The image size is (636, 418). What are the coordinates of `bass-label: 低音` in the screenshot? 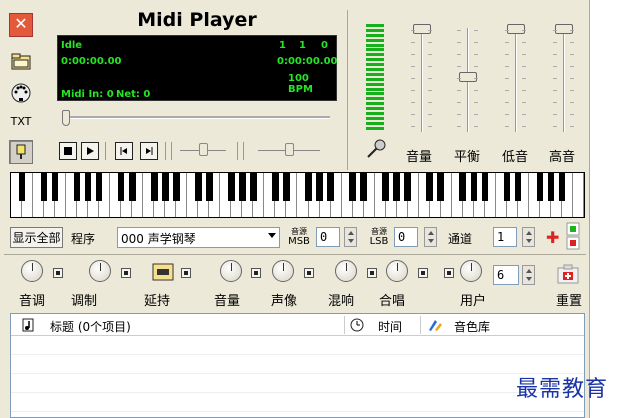 It's located at (514, 157).